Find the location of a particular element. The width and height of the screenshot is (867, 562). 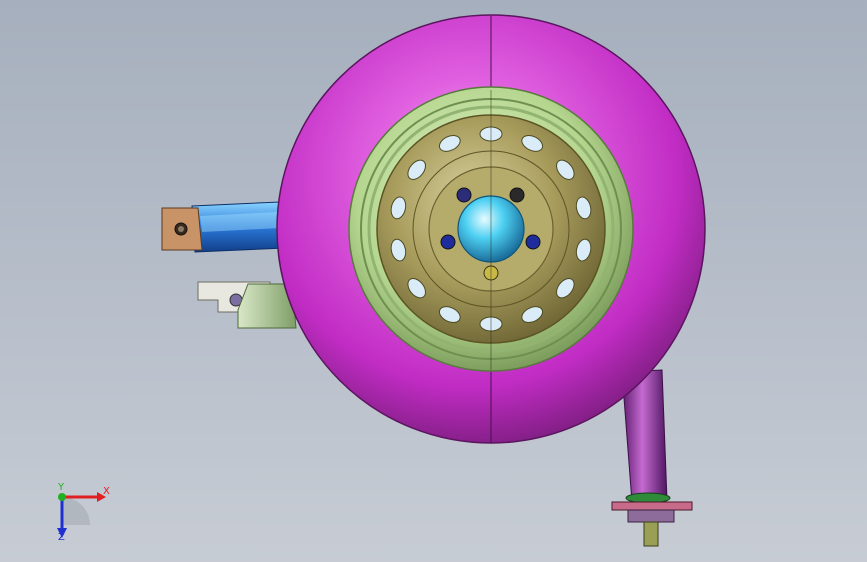

x-axis-label: X is located at coordinates (106, 491).